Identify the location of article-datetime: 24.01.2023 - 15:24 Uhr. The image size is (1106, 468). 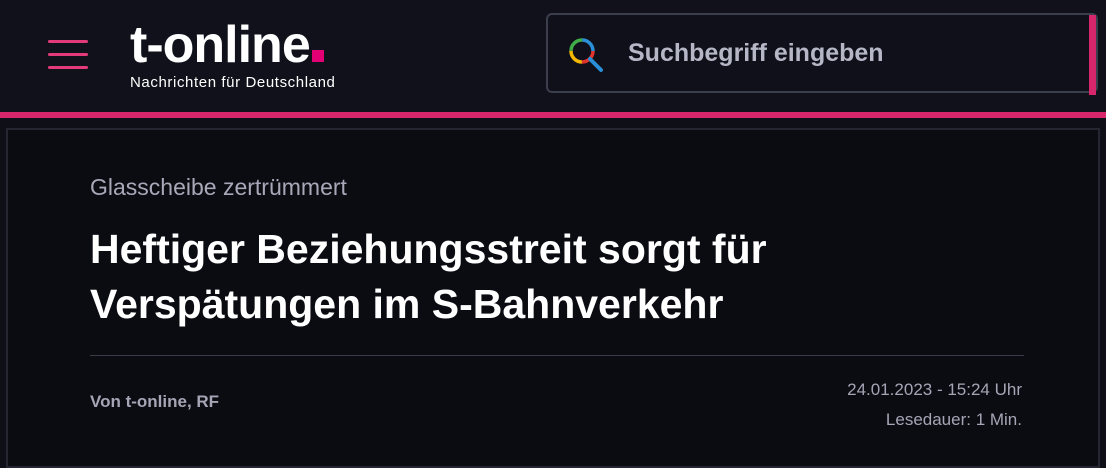
(934, 389).